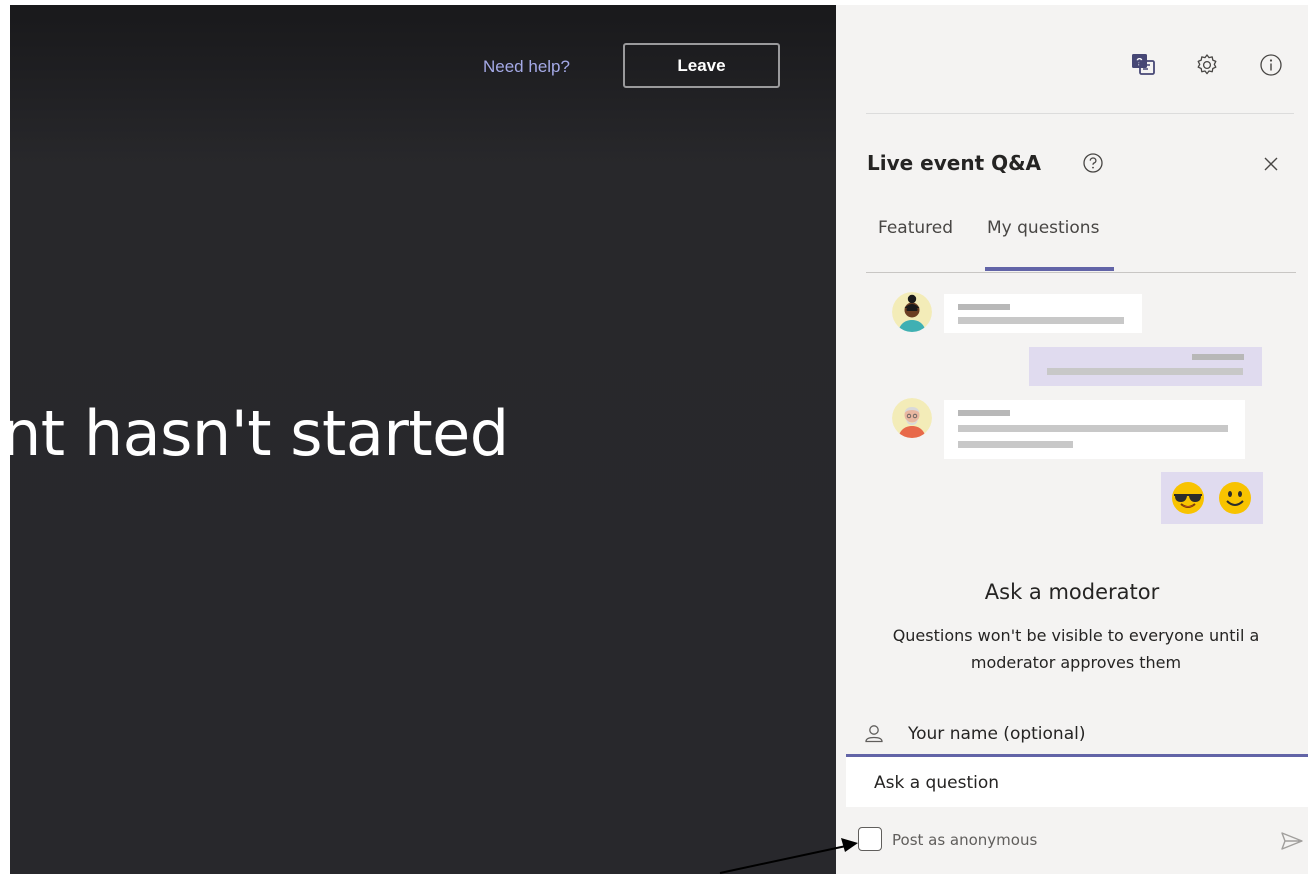 This screenshot has width=1308, height=874. I want to click on my-question-bubble, so click(1145, 366).